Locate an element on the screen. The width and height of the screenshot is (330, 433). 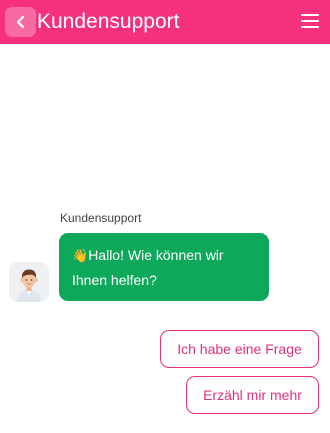
menu-button is located at coordinates (310, 21).